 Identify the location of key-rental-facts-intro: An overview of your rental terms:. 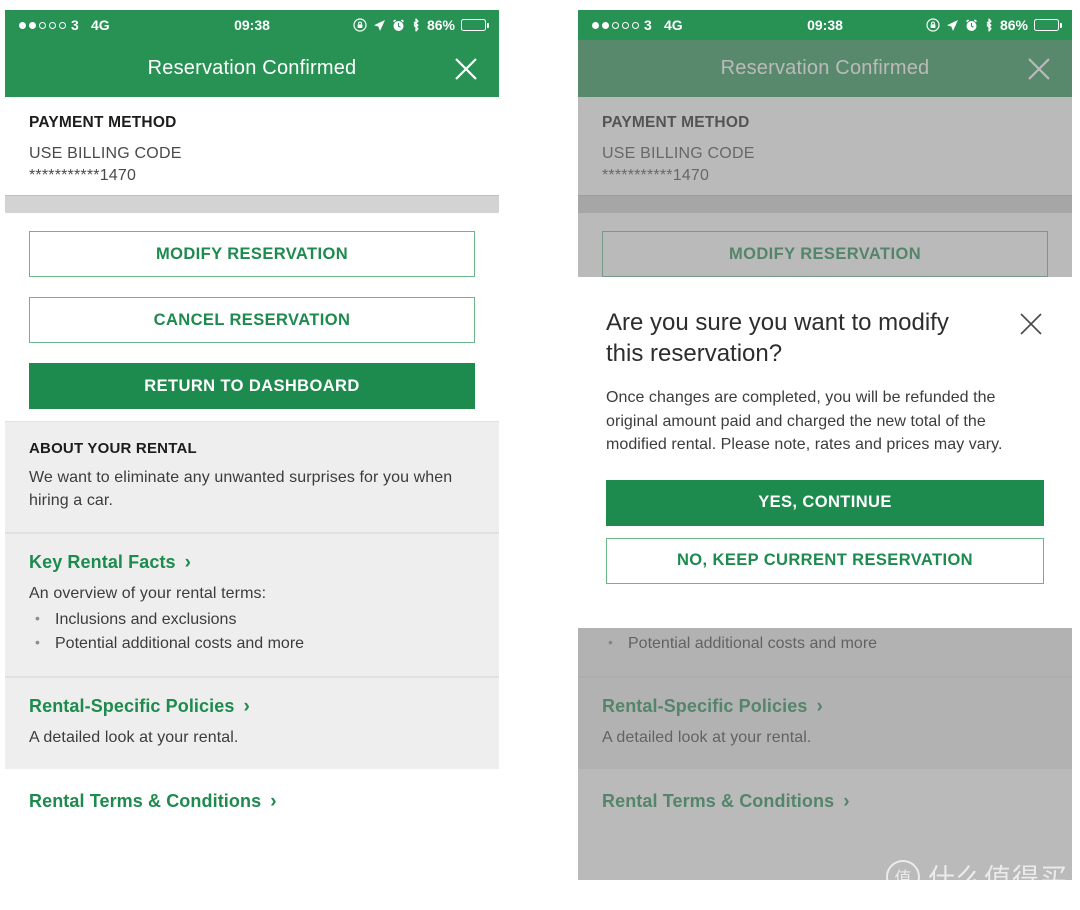
(148, 594).